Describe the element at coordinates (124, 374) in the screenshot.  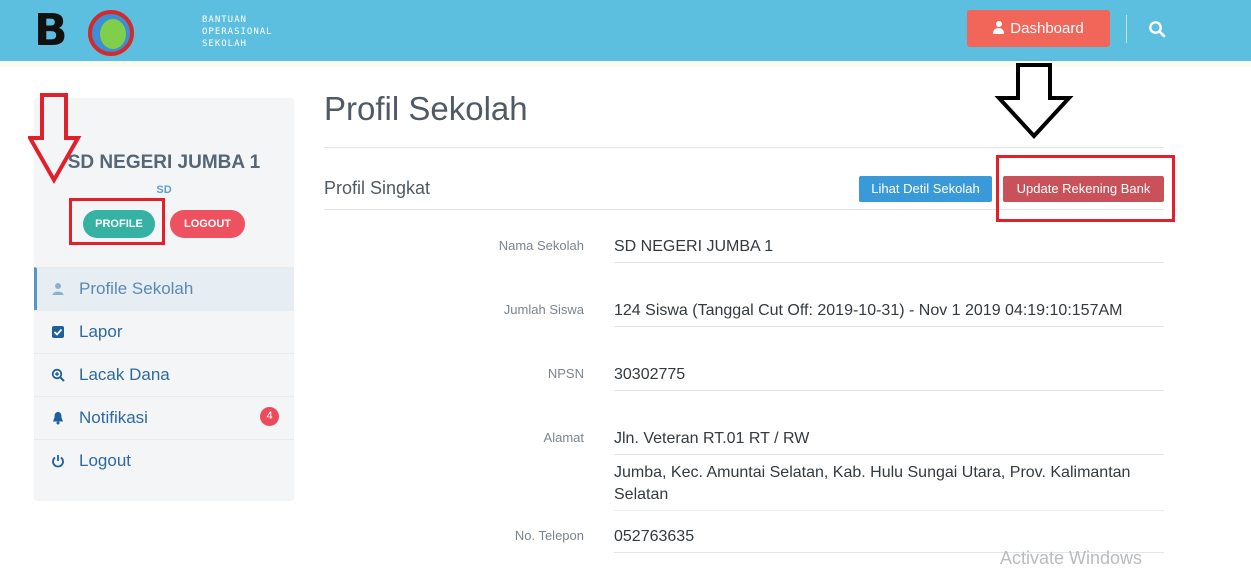
I see `sidebar-item-label: Lacak Dana` at that location.